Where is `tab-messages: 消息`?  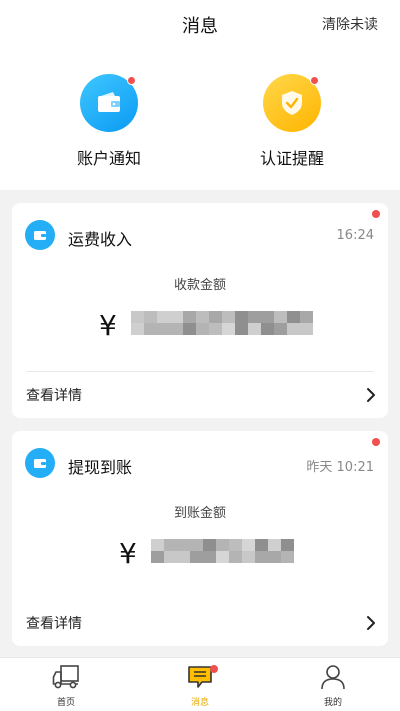
tab-messages: 消息 is located at coordinates (200, 684).